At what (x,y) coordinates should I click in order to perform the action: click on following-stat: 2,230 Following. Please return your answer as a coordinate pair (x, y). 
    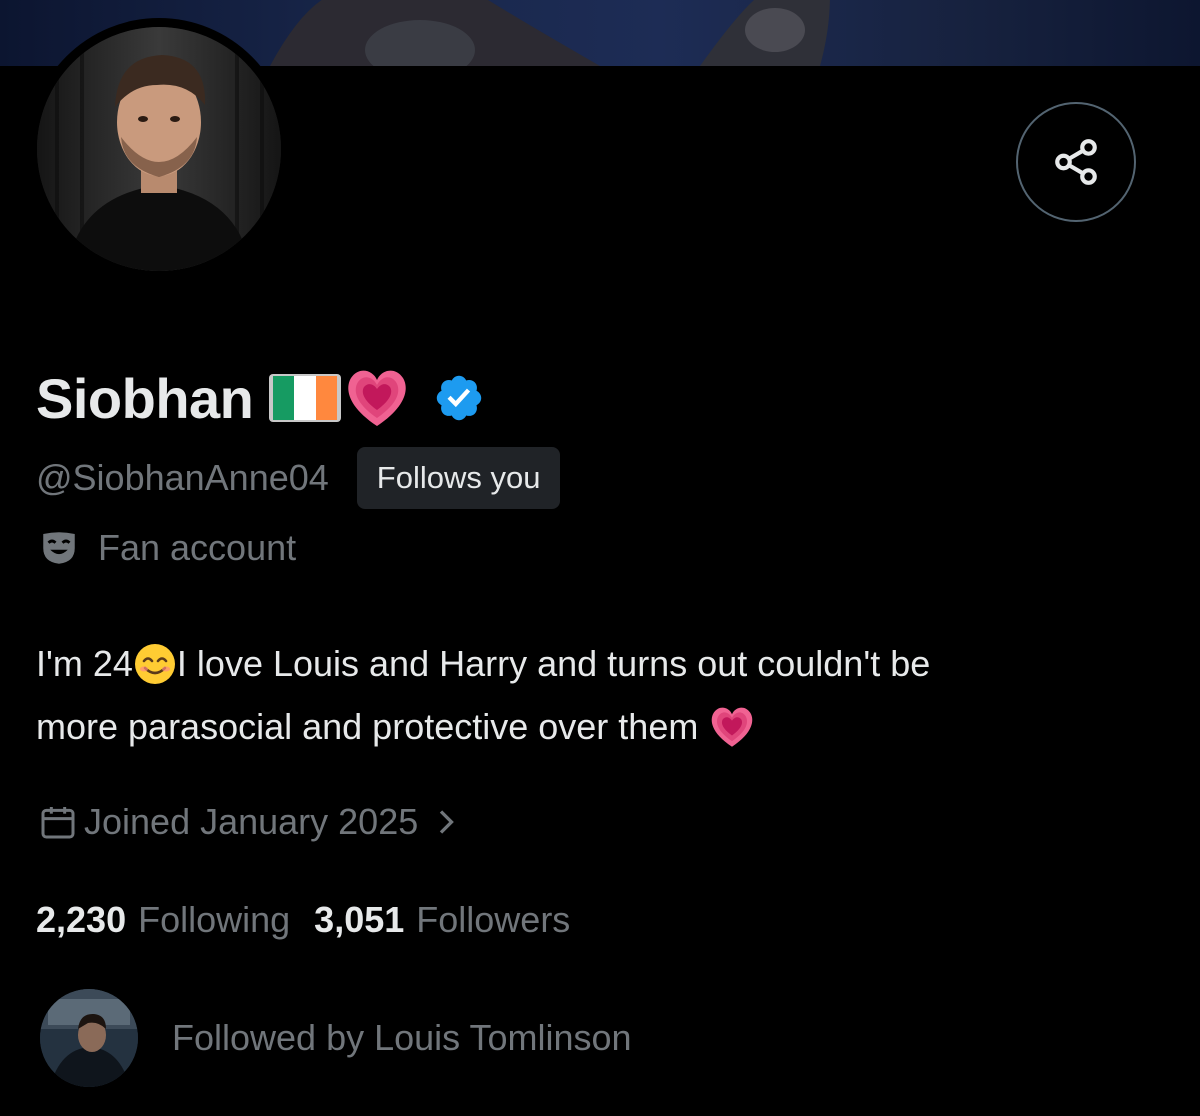
    Looking at the image, I should click on (163, 920).